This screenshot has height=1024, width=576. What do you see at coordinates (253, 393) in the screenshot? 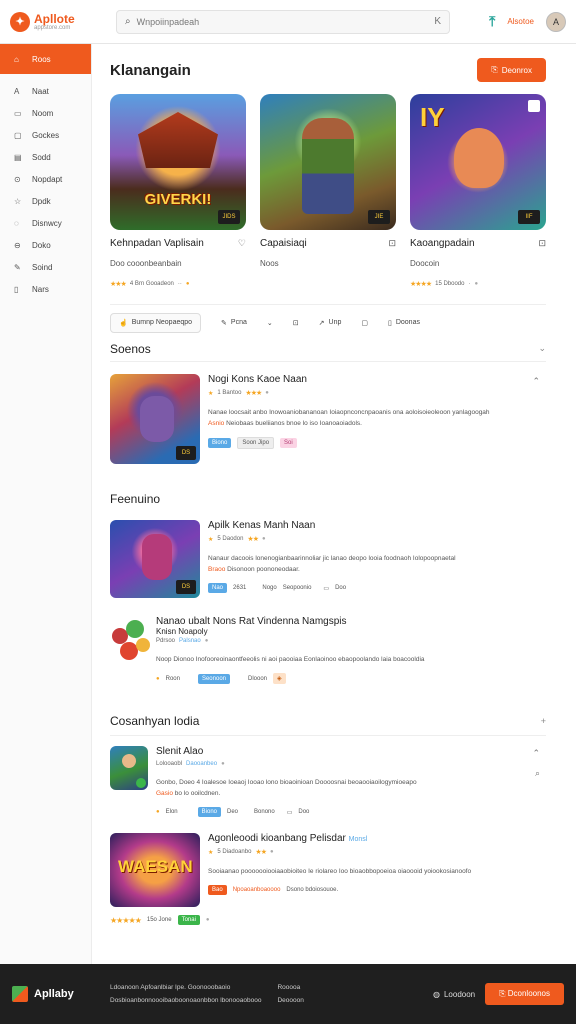
I see `rating-stars-icon: ★★★` at bounding box center [253, 393].